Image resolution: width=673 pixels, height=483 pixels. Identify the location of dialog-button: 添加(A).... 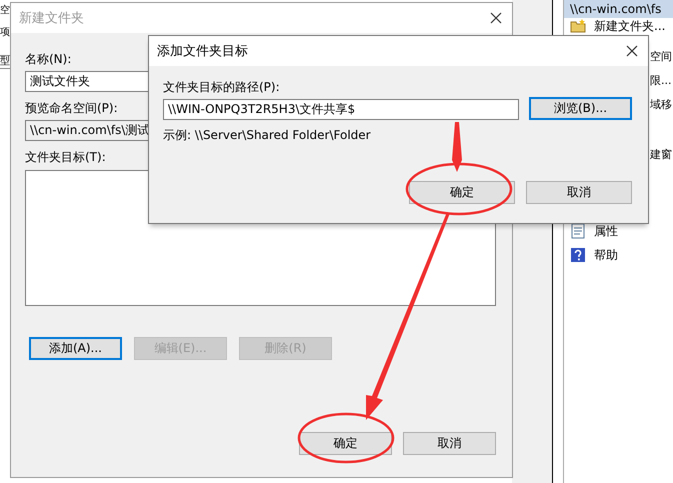
(75, 348).